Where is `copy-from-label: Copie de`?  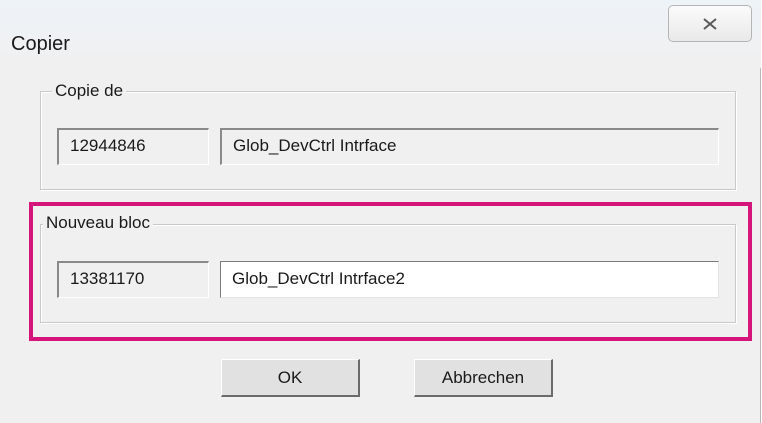 copy-from-label: Copie de is located at coordinates (89, 91).